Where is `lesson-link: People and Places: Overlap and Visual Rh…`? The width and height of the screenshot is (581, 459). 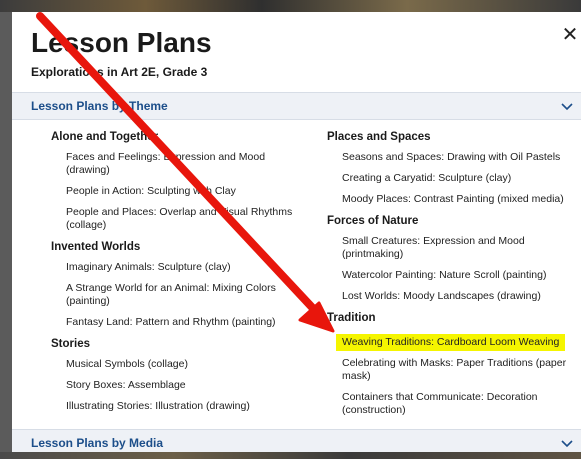
lesson-link: People and Places: Overlap and Visual Rh… is located at coordinates (183, 219).